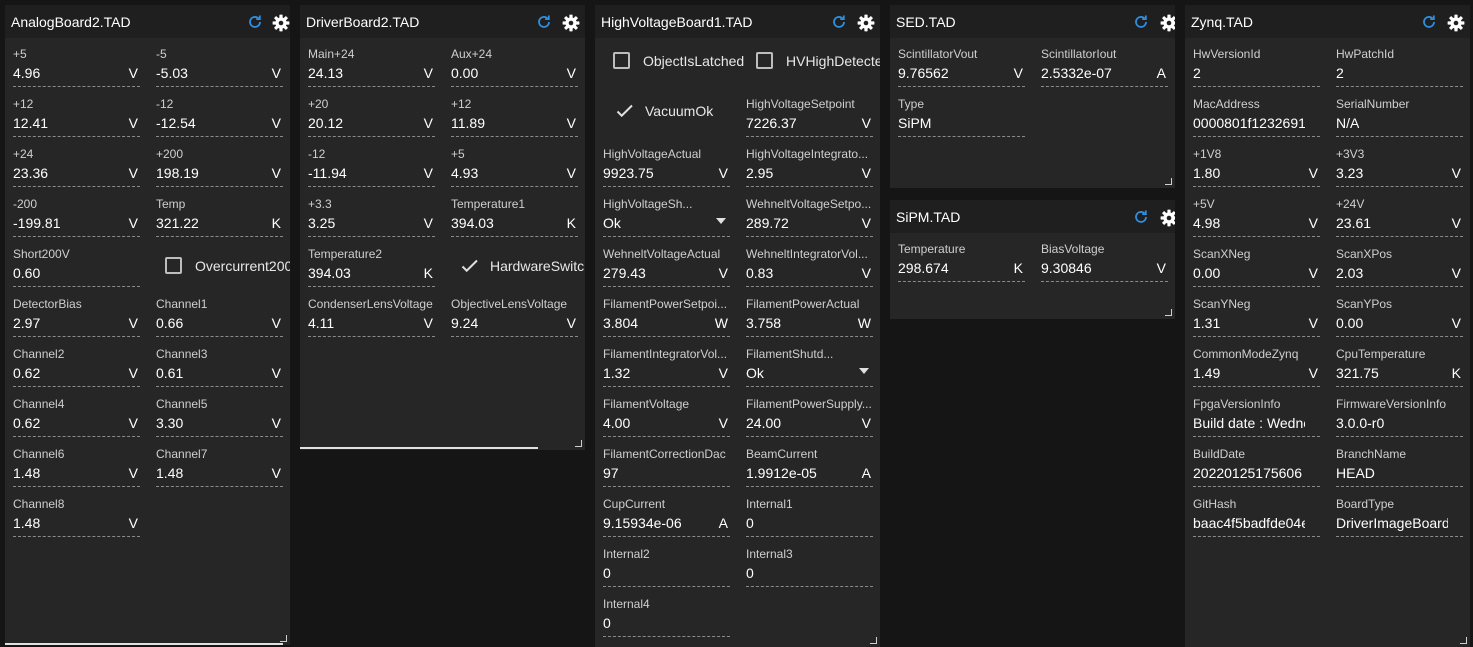 The image size is (1473, 647). Describe the element at coordinates (1207, 223) in the screenshot. I see `field-value: 4.98` at that location.